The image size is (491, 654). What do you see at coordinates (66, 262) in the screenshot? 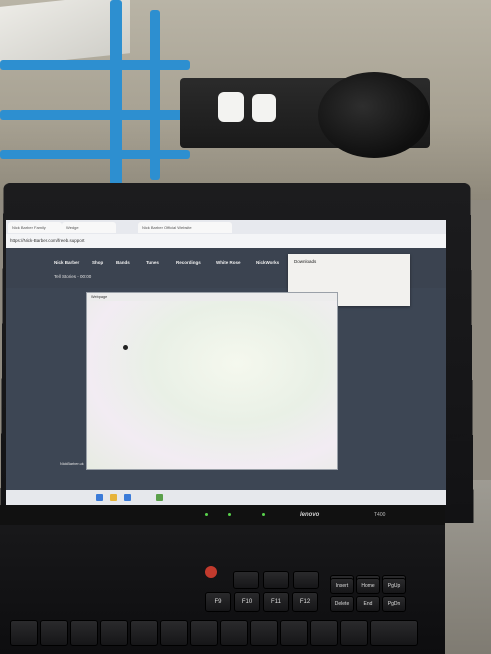
I see `nav-item: Nick Barber` at bounding box center [66, 262].